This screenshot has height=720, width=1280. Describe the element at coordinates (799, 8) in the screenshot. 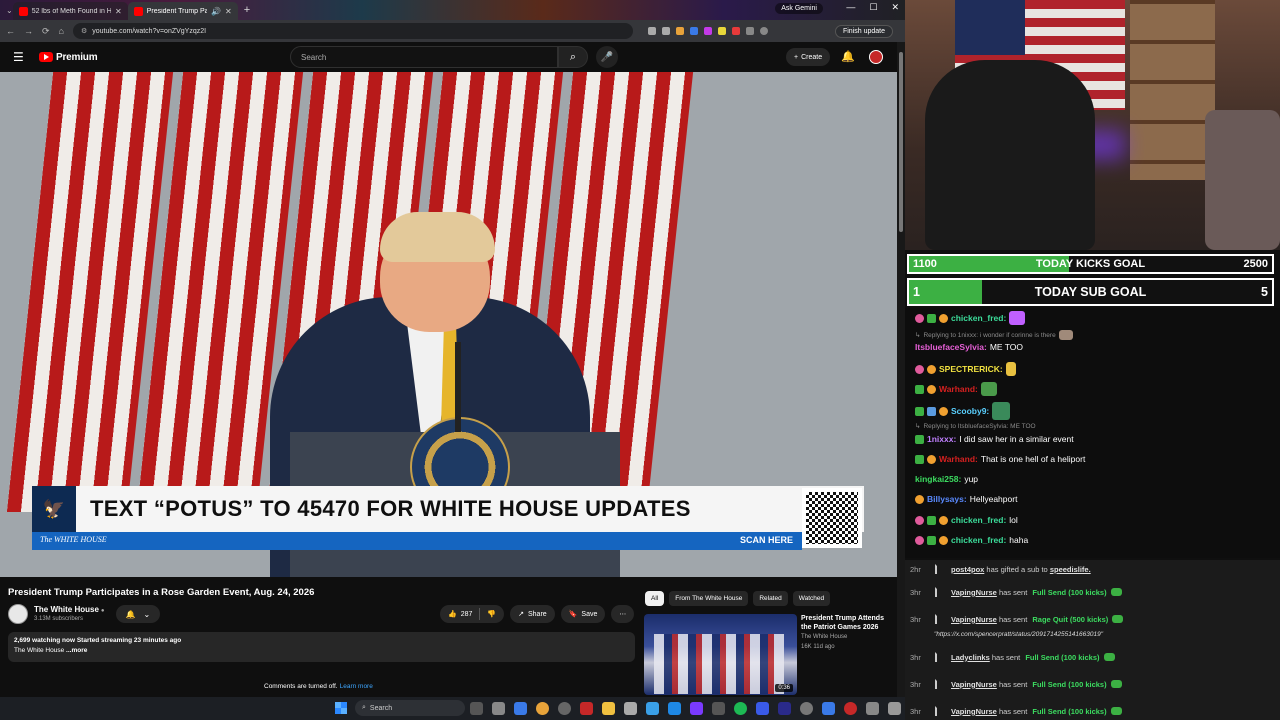

I see `ask-gemini-button: Ask Gemini` at that location.